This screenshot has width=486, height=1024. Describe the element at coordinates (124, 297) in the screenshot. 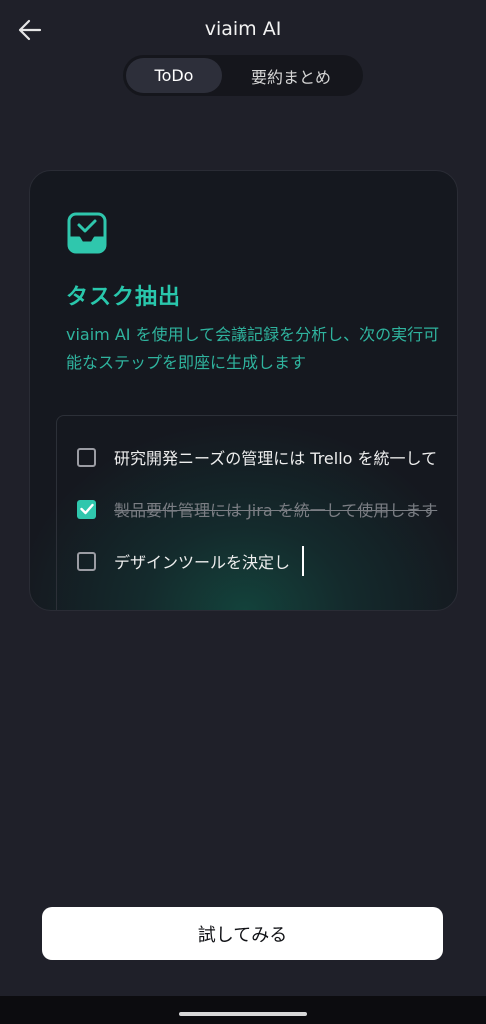

I see `card-title: タスク抽出` at that location.